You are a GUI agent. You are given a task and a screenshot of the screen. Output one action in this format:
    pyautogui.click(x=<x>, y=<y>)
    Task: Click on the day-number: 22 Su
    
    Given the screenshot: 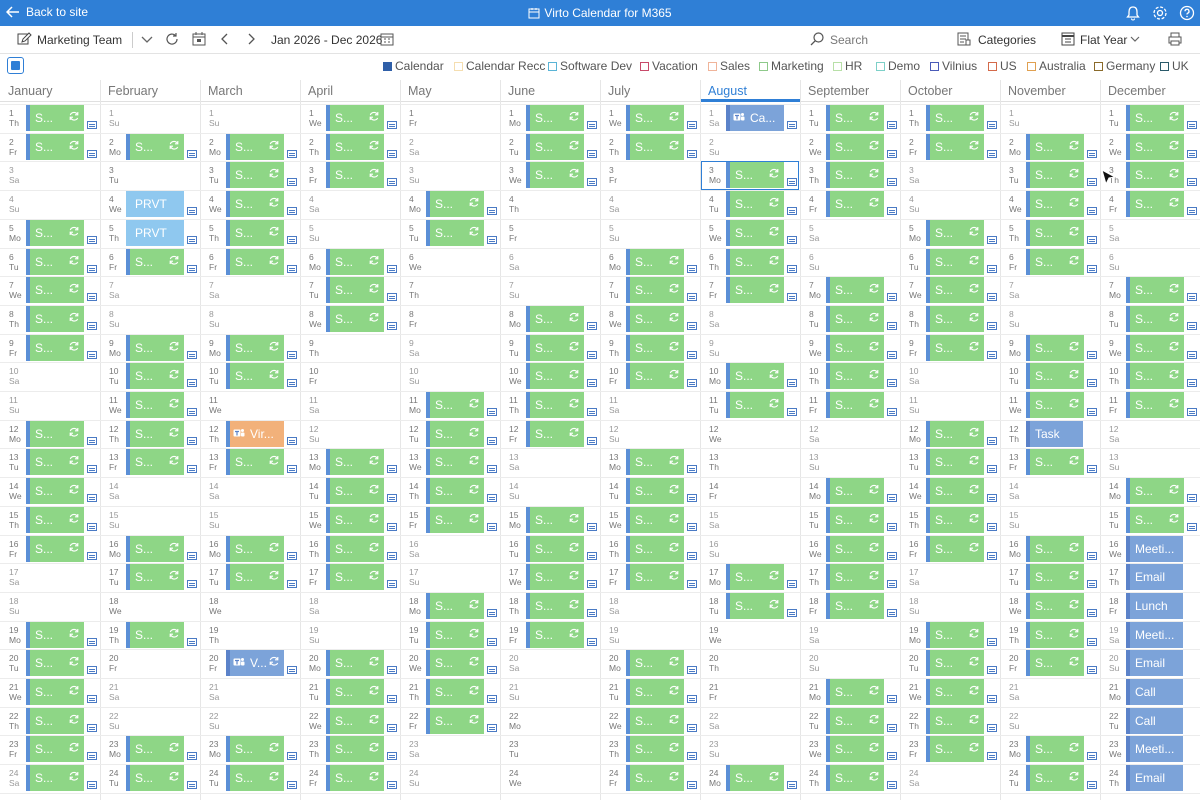 What is the action you would take?
    pyautogui.click(x=1014, y=721)
    